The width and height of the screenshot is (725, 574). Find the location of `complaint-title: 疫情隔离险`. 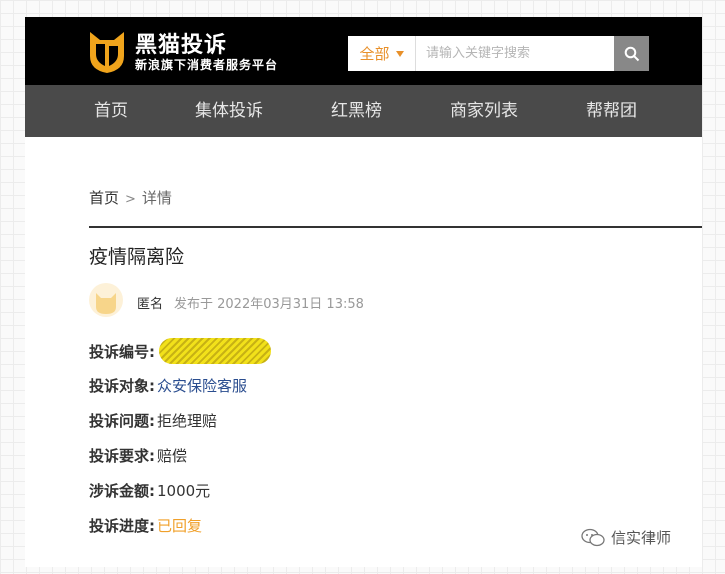

complaint-title: 疫情隔离险 is located at coordinates (137, 257).